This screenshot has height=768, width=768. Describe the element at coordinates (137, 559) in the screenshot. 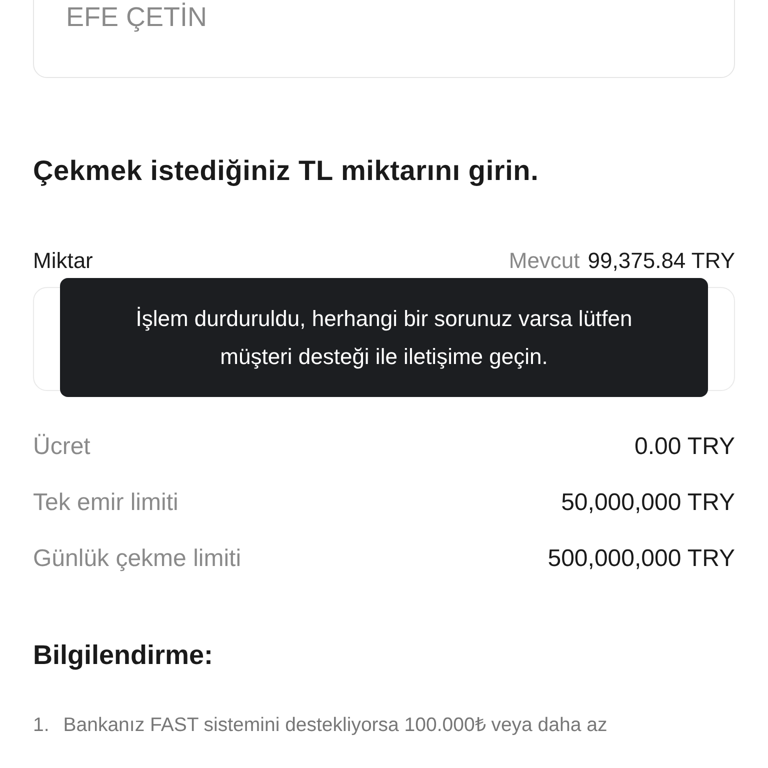

I see `detail-label: Günlük çekme limiti` at that location.